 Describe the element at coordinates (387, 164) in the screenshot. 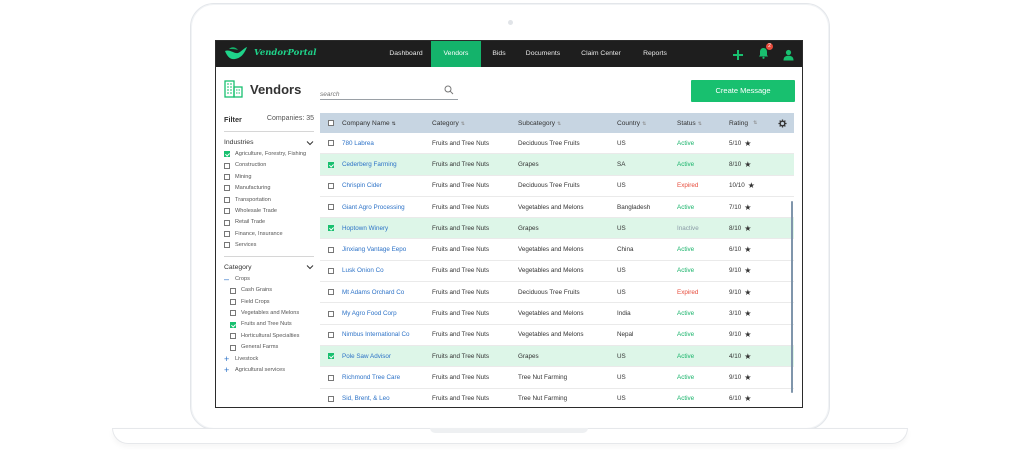

I see `company-name-link: Cederberg Farming` at that location.